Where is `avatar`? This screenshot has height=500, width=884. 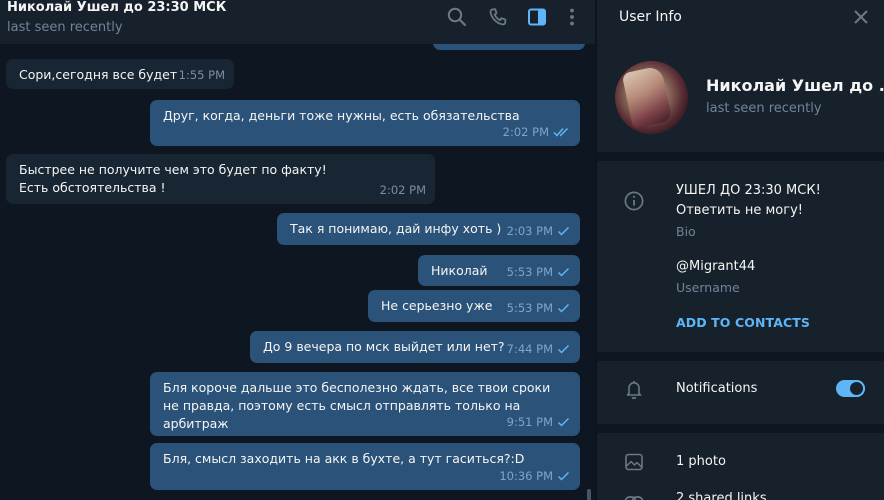 avatar is located at coordinates (651, 97).